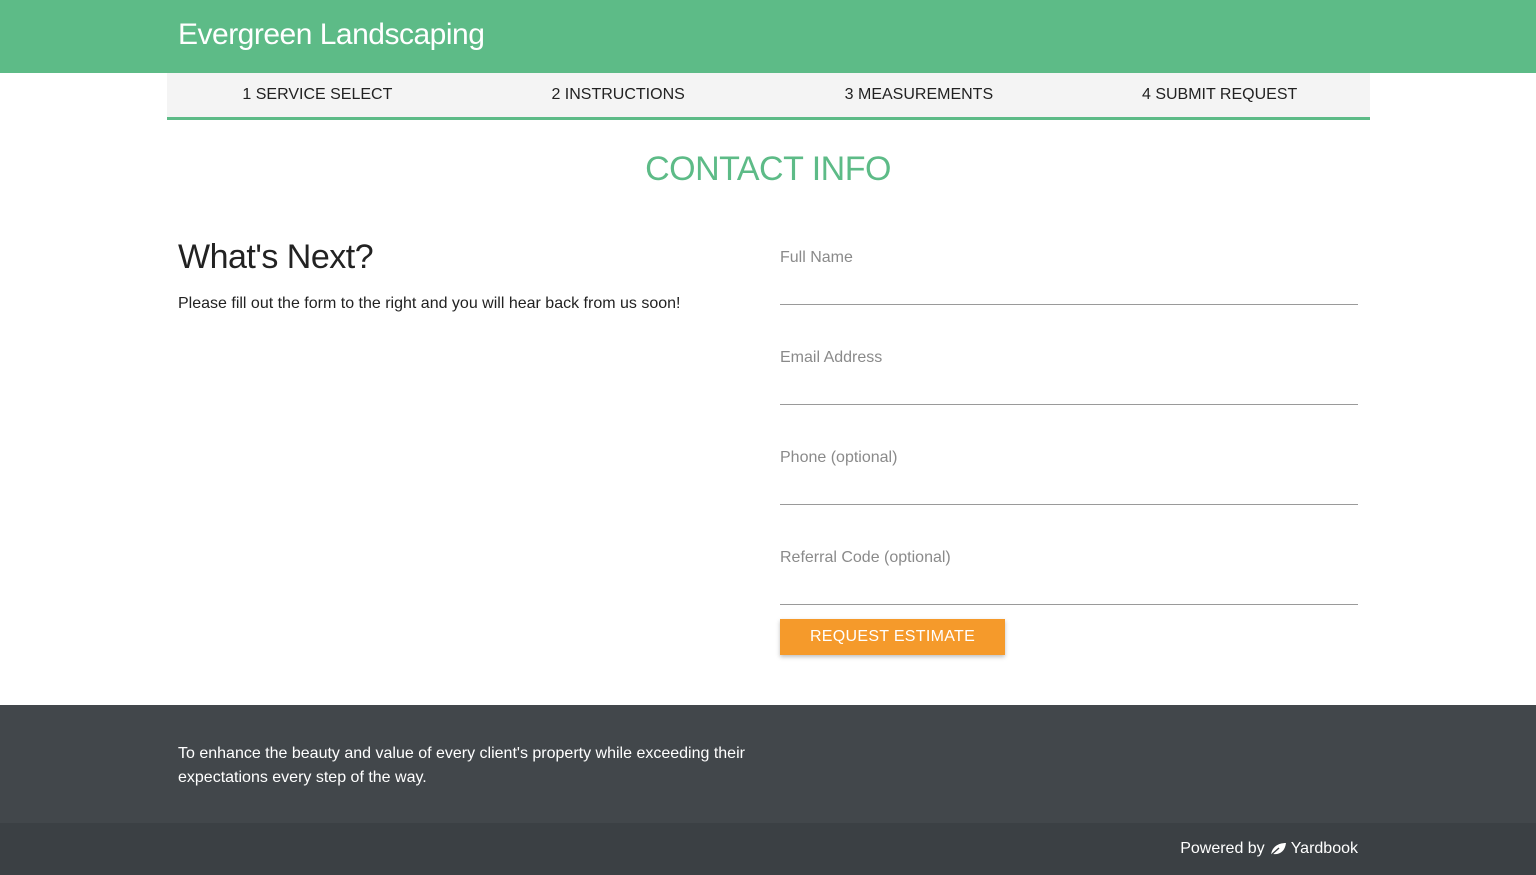 The width and height of the screenshot is (1536, 875). What do you see at coordinates (768, 849) in the screenshot?
I see `sub-footer: Powered by Yardbook` at bounding box center [768, 849].